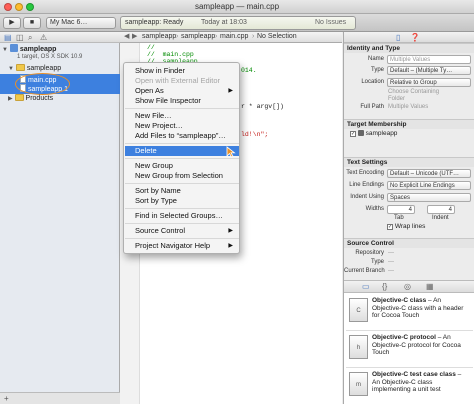  What do you see at coordinates (237, 6) in the screenshot?
I see `window-title: sampleapp — main.cpp` at bounding box center [237, 6].